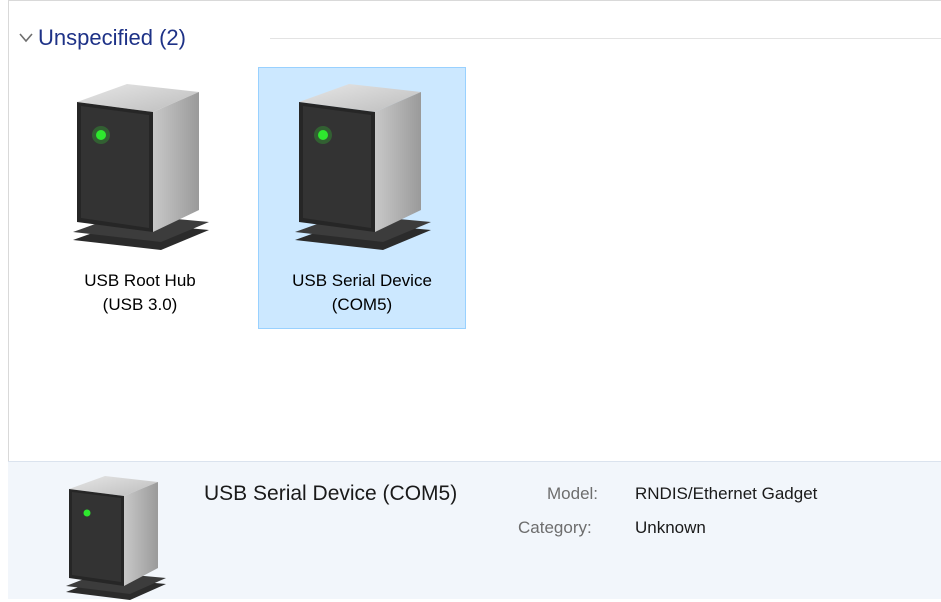 Image resolution: width=941 pixels, height=602 pixels. What do you see at coordinates (26, 38) in the screenshot?
I see `chevron-down-icon` at bounding box center [26, 38].